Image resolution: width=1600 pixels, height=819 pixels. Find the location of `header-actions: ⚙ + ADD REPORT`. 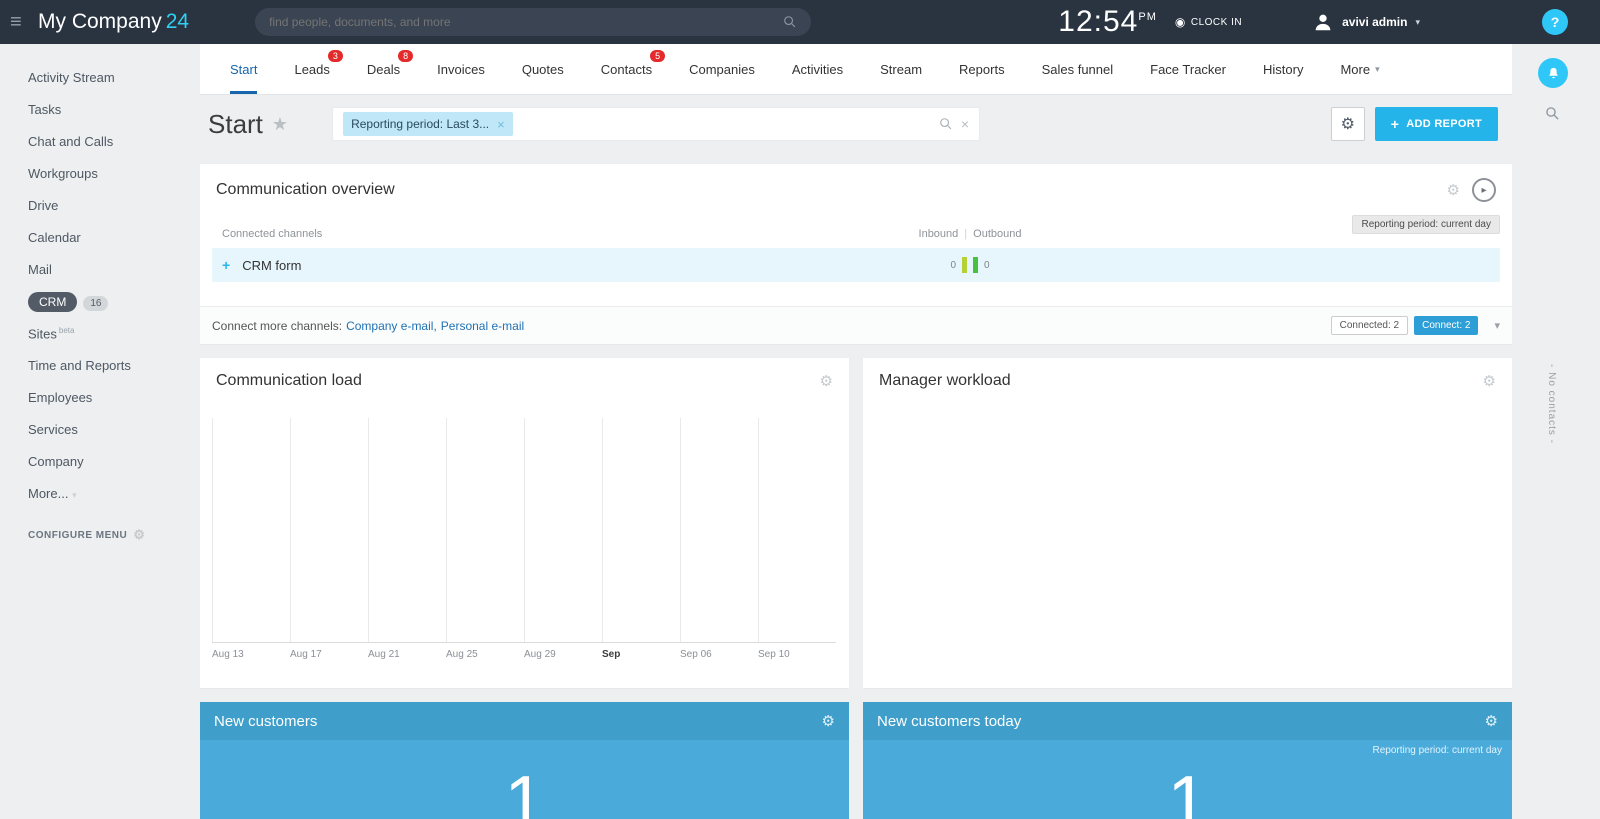

header-actions: ⚙ + ADD REPORT is located at coordinates (1414, 124).